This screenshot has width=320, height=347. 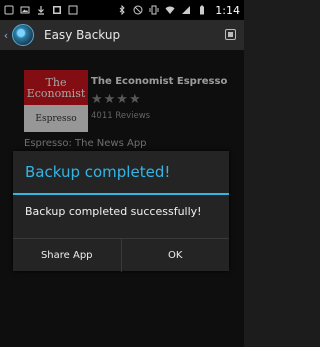 I want to click on photo-icon, so click(x=57, y=10).